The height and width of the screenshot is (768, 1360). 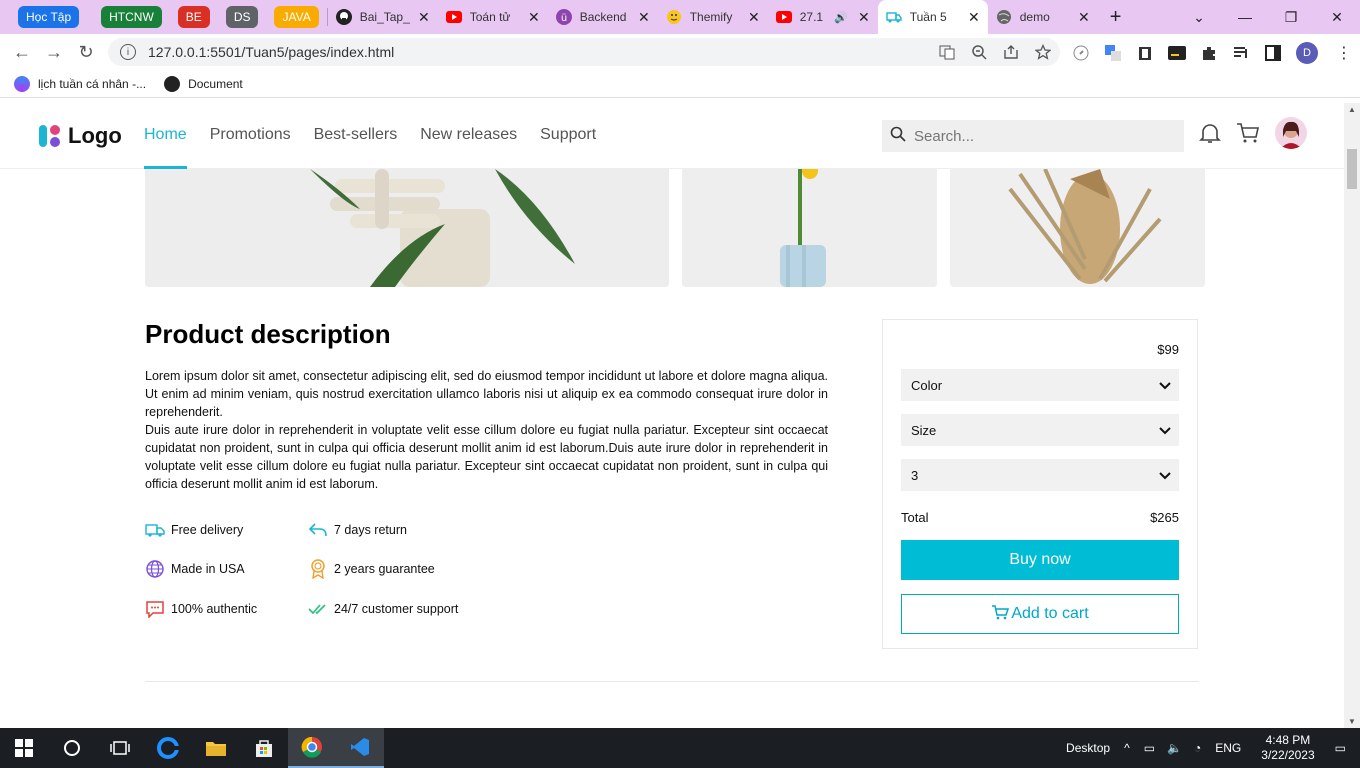 I want to click on vscode-icon, so click(x=360, y=748).